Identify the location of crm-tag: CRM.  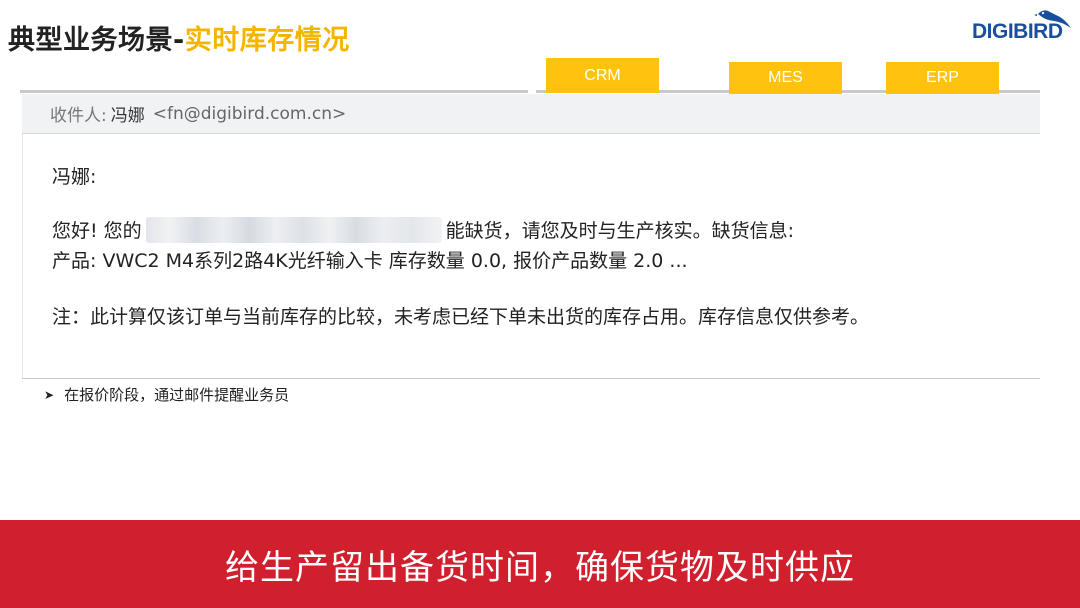
(602, 75).